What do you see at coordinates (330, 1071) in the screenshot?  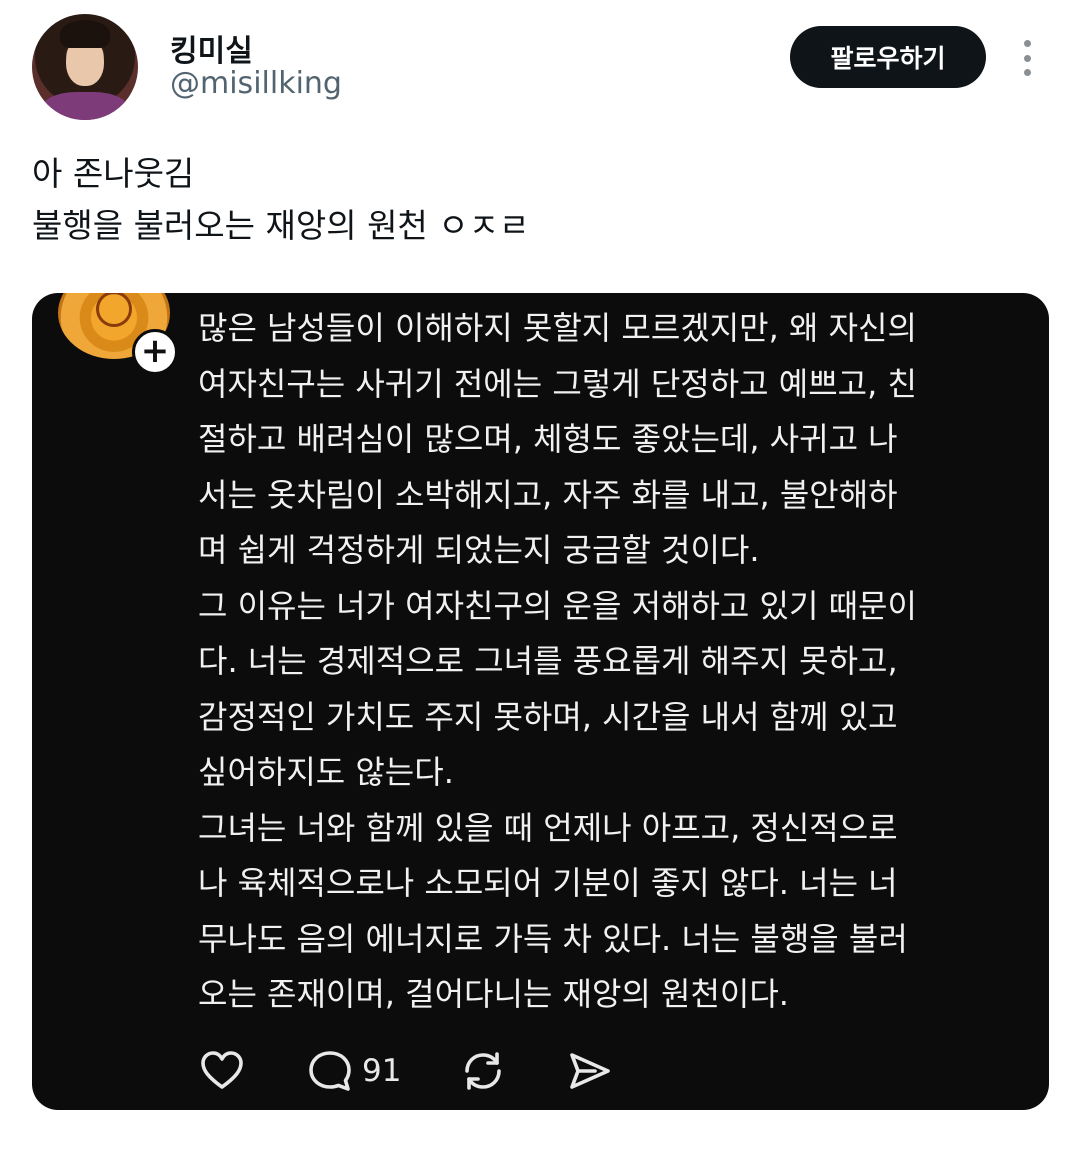 I see `speech-bubble-icon` at bounding box center [330, 1071].